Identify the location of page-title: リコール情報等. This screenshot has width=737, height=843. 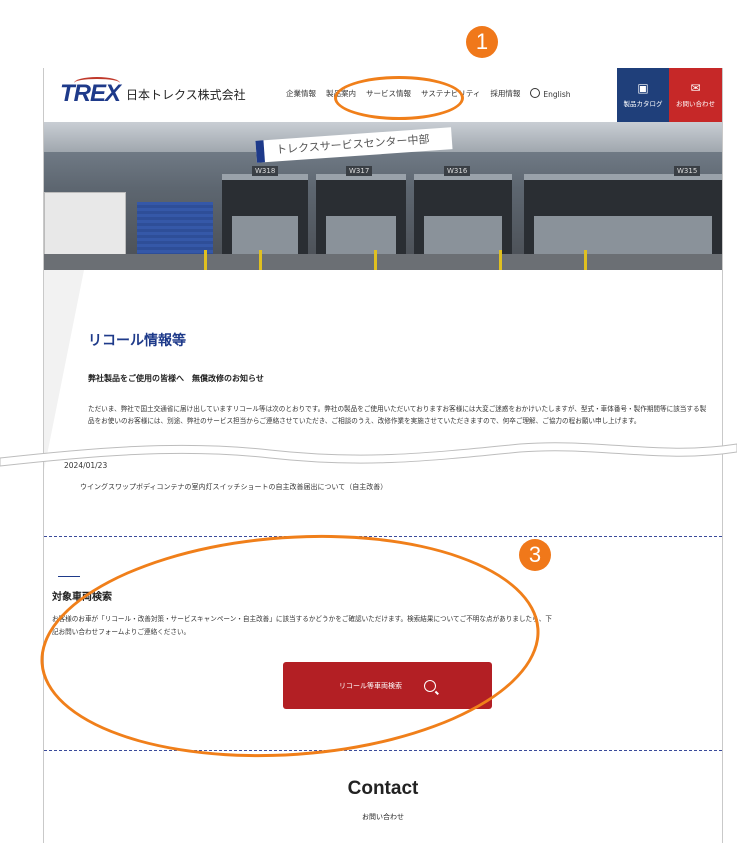
(137, 341).